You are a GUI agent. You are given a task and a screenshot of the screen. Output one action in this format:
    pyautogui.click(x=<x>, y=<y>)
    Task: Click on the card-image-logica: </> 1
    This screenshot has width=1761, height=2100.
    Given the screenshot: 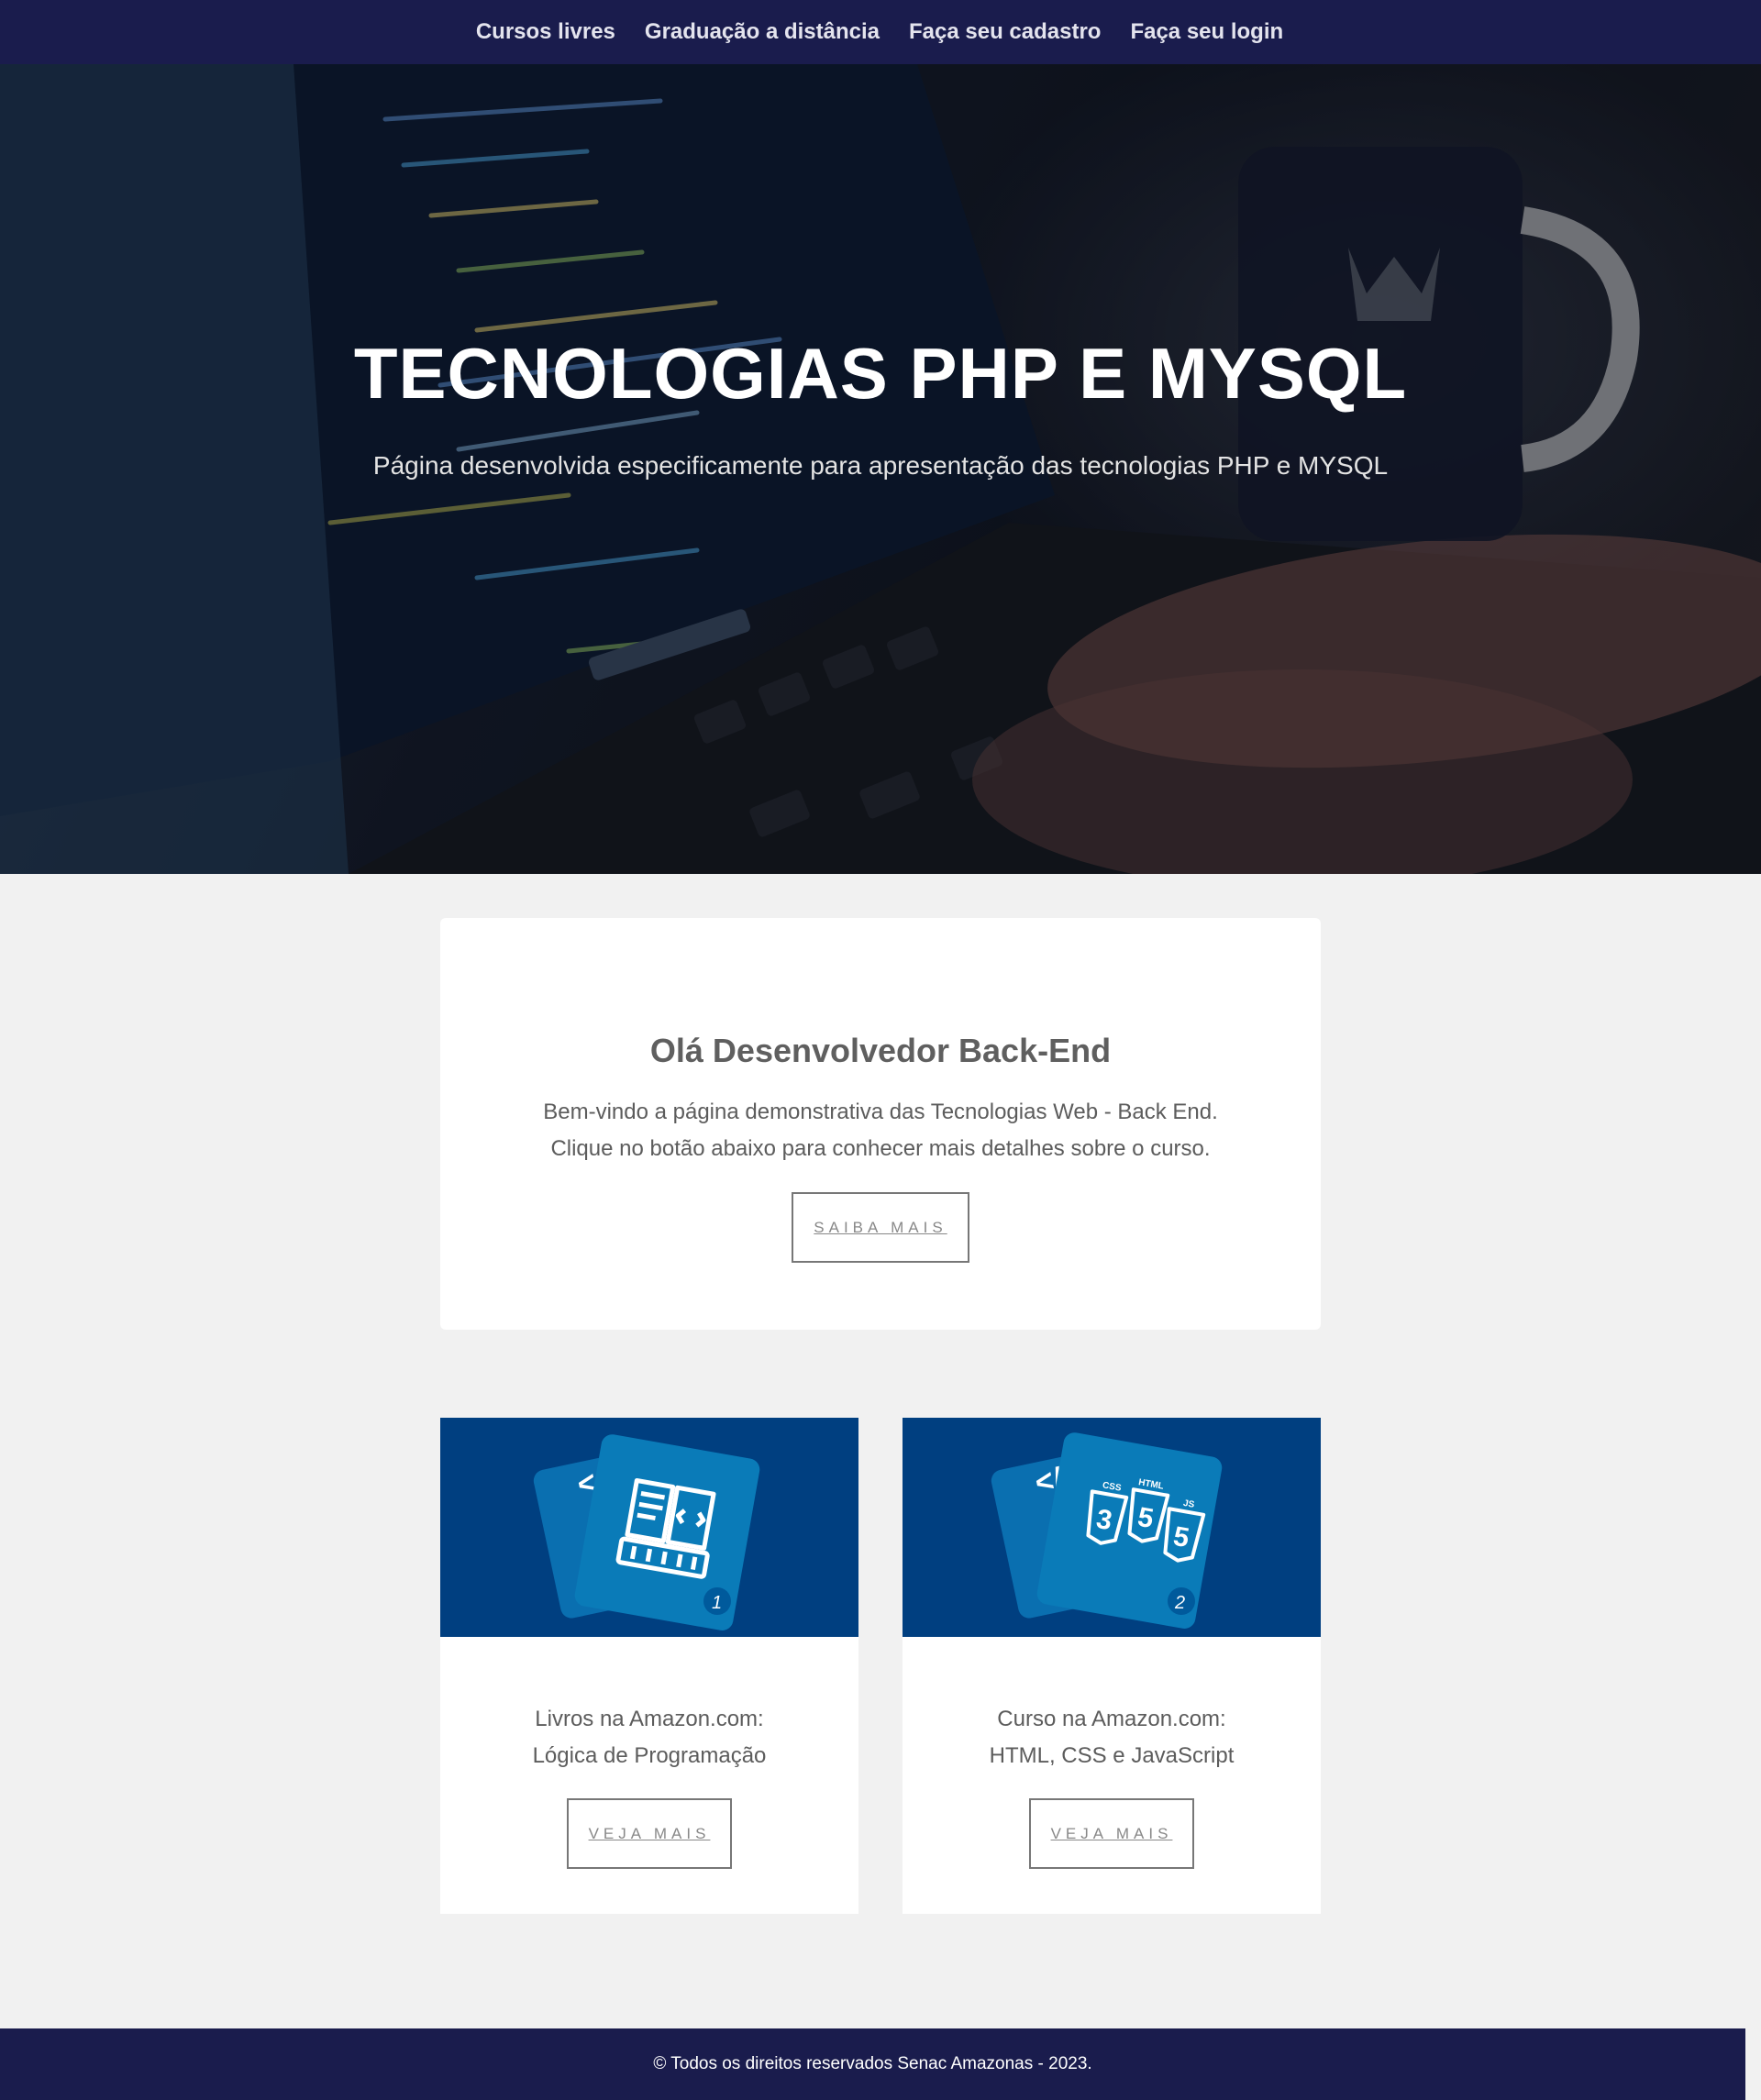 What is the action you would take?
    pyautogui.click(x=649, y=1527)
    